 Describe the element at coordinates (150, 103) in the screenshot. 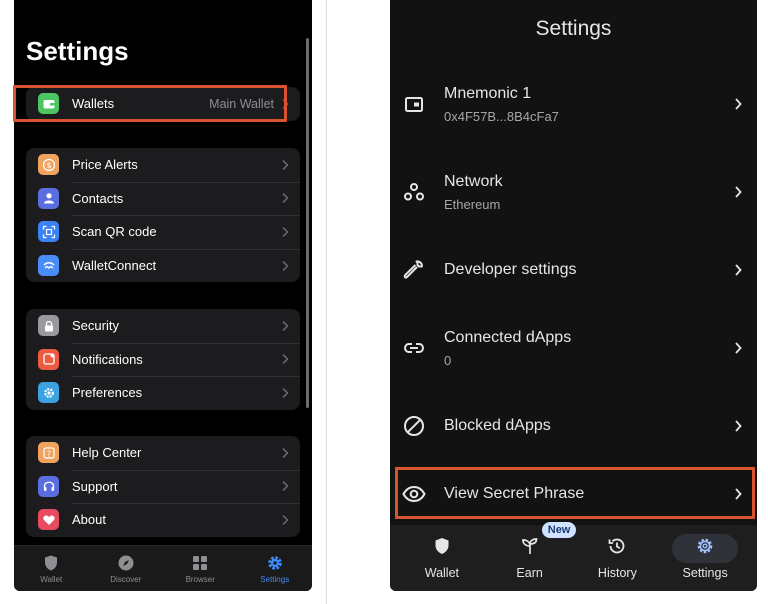

I see `wallets-highlight-box` at that location.